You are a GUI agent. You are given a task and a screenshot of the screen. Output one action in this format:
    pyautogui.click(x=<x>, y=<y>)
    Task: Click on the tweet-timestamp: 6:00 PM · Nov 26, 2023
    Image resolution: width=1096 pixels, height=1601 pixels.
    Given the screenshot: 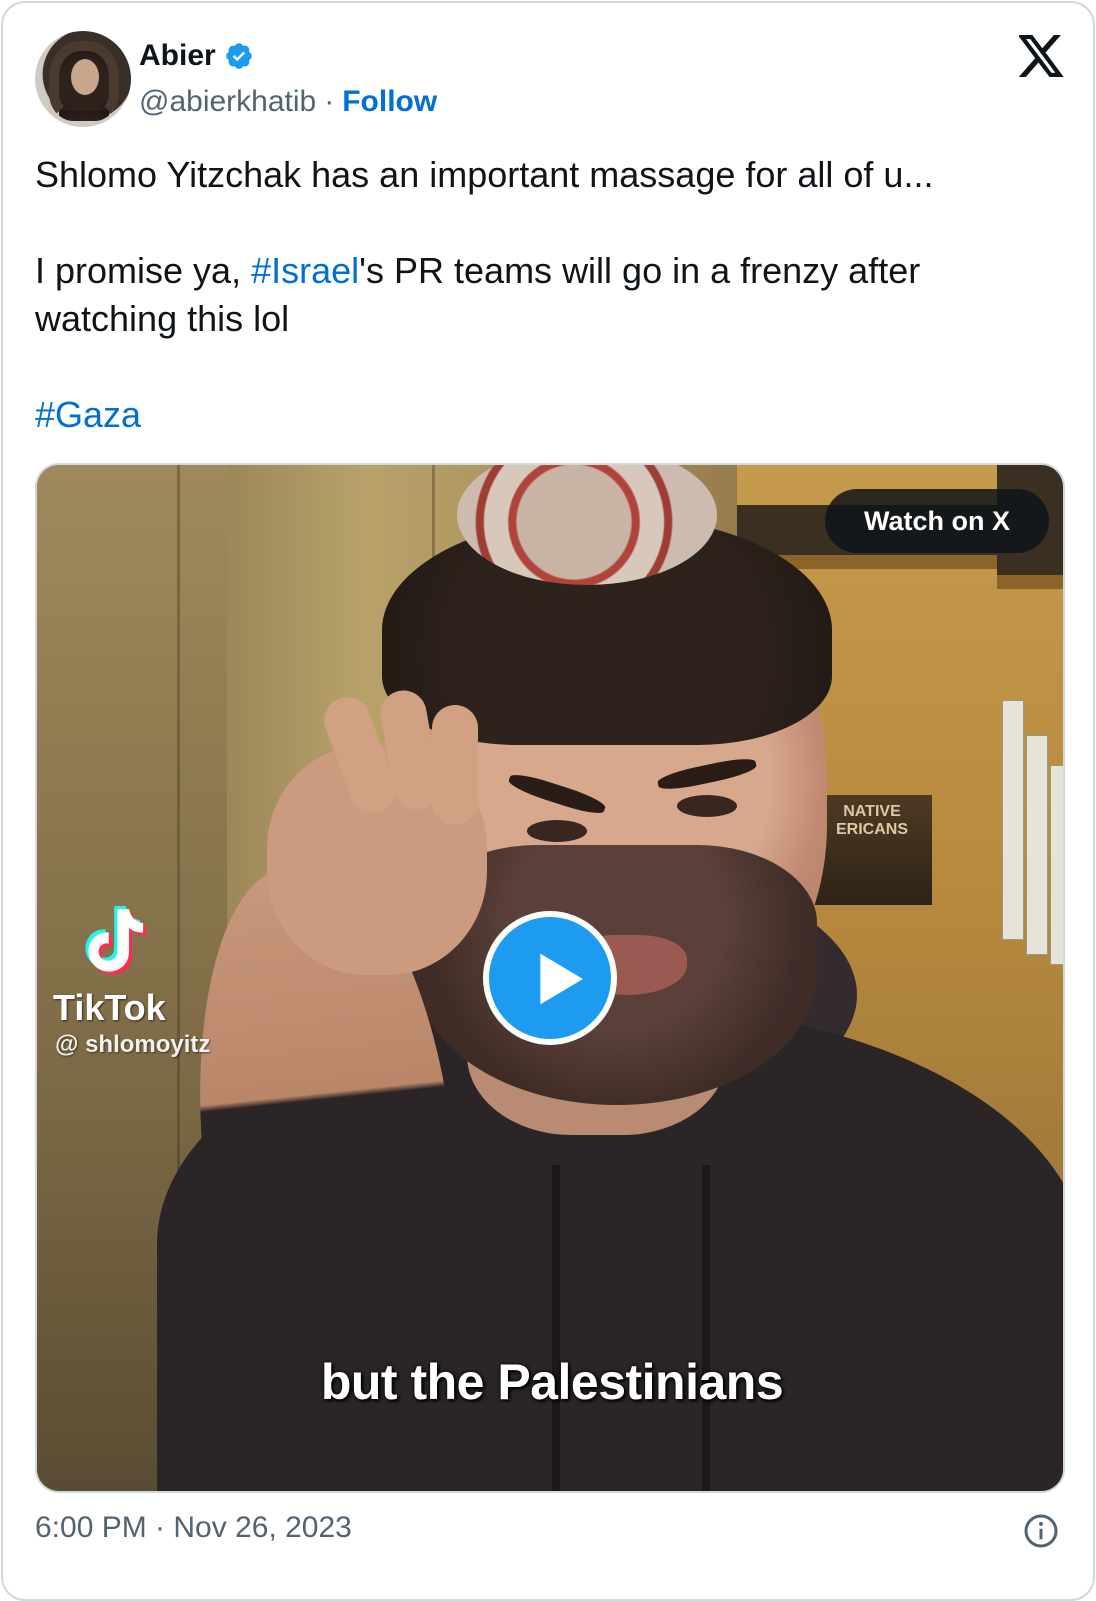 What is the action you would take?
    pyautogui.click(x=193, y=1528)
    